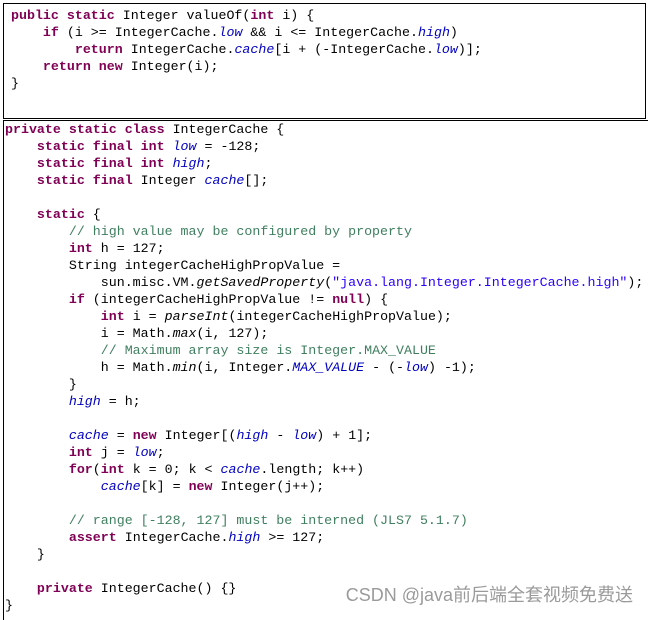 The width and height of the screenshot is (648, 620). What do you see at coordinates (260, 282) in the screenshot?
I see `code-token: getSavedProperty` at bounding box center [260, 282].